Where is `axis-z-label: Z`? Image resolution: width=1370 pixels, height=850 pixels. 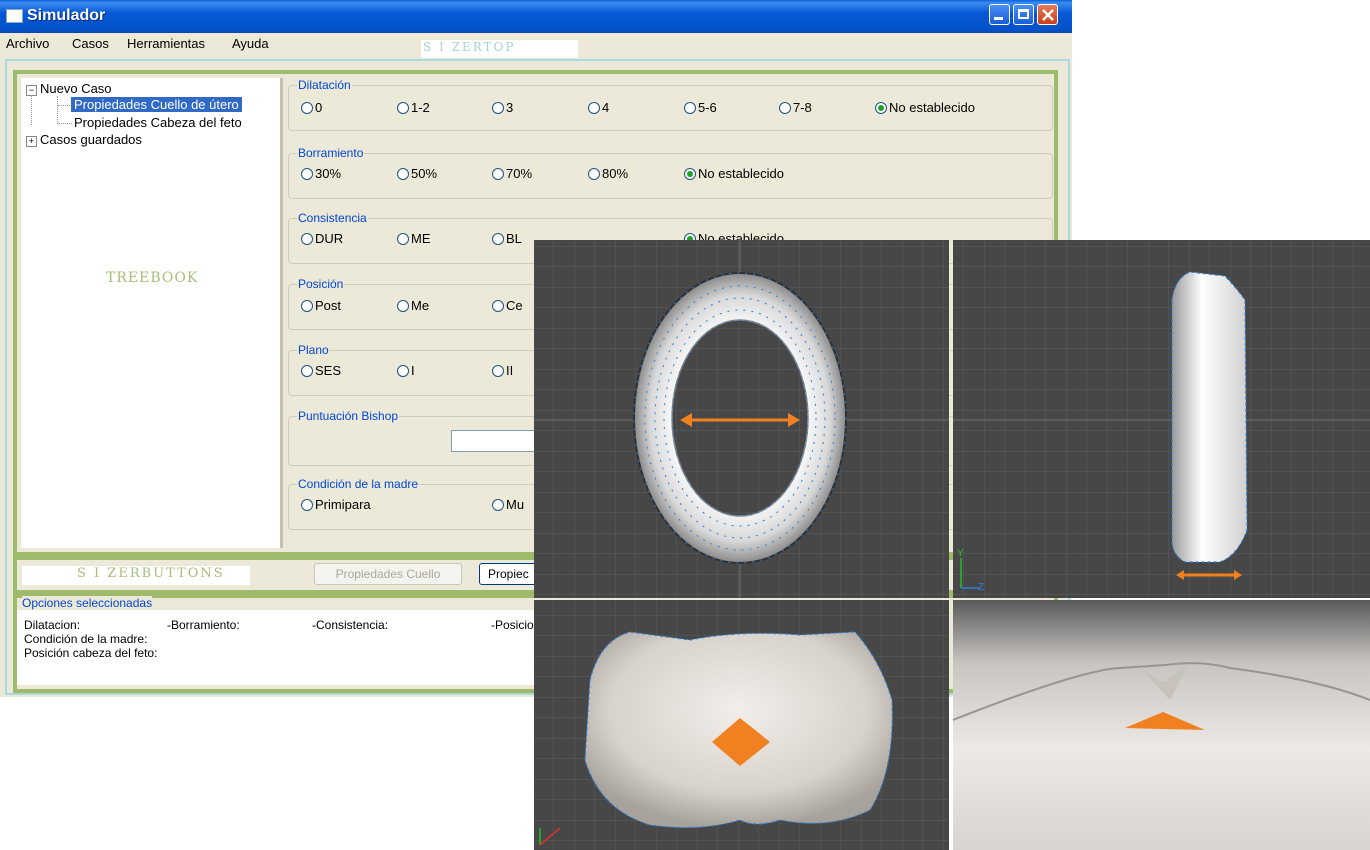 axis-z-label: Z is located at coordinates (981, 587).